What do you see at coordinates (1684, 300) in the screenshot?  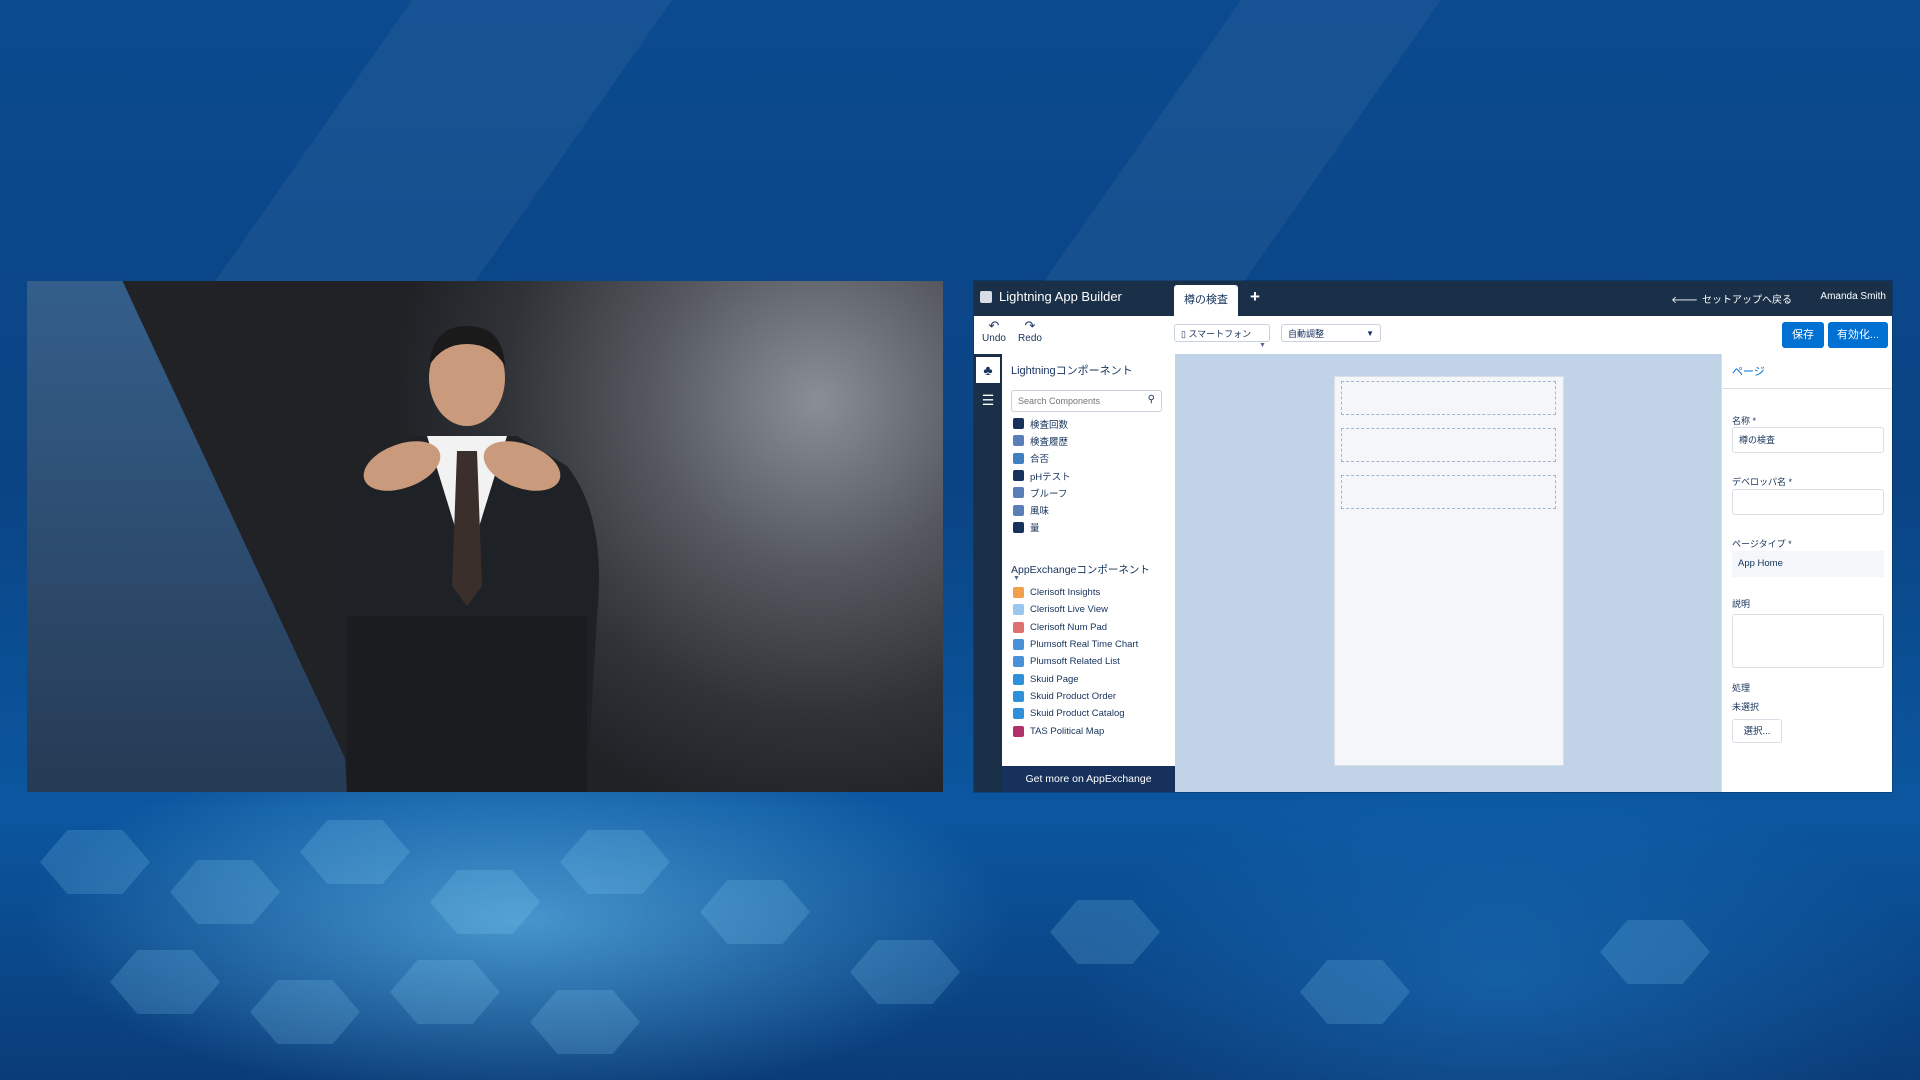 I see `arrow-left-icon: 🡐` at bounding box center [1684, 300].